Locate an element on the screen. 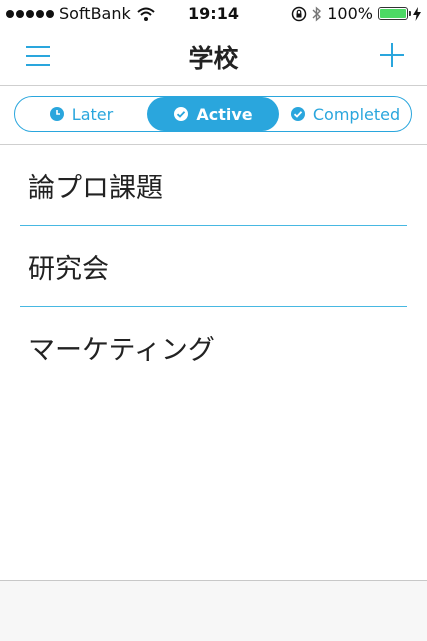  add-icon is located at coordinates (392, 55).